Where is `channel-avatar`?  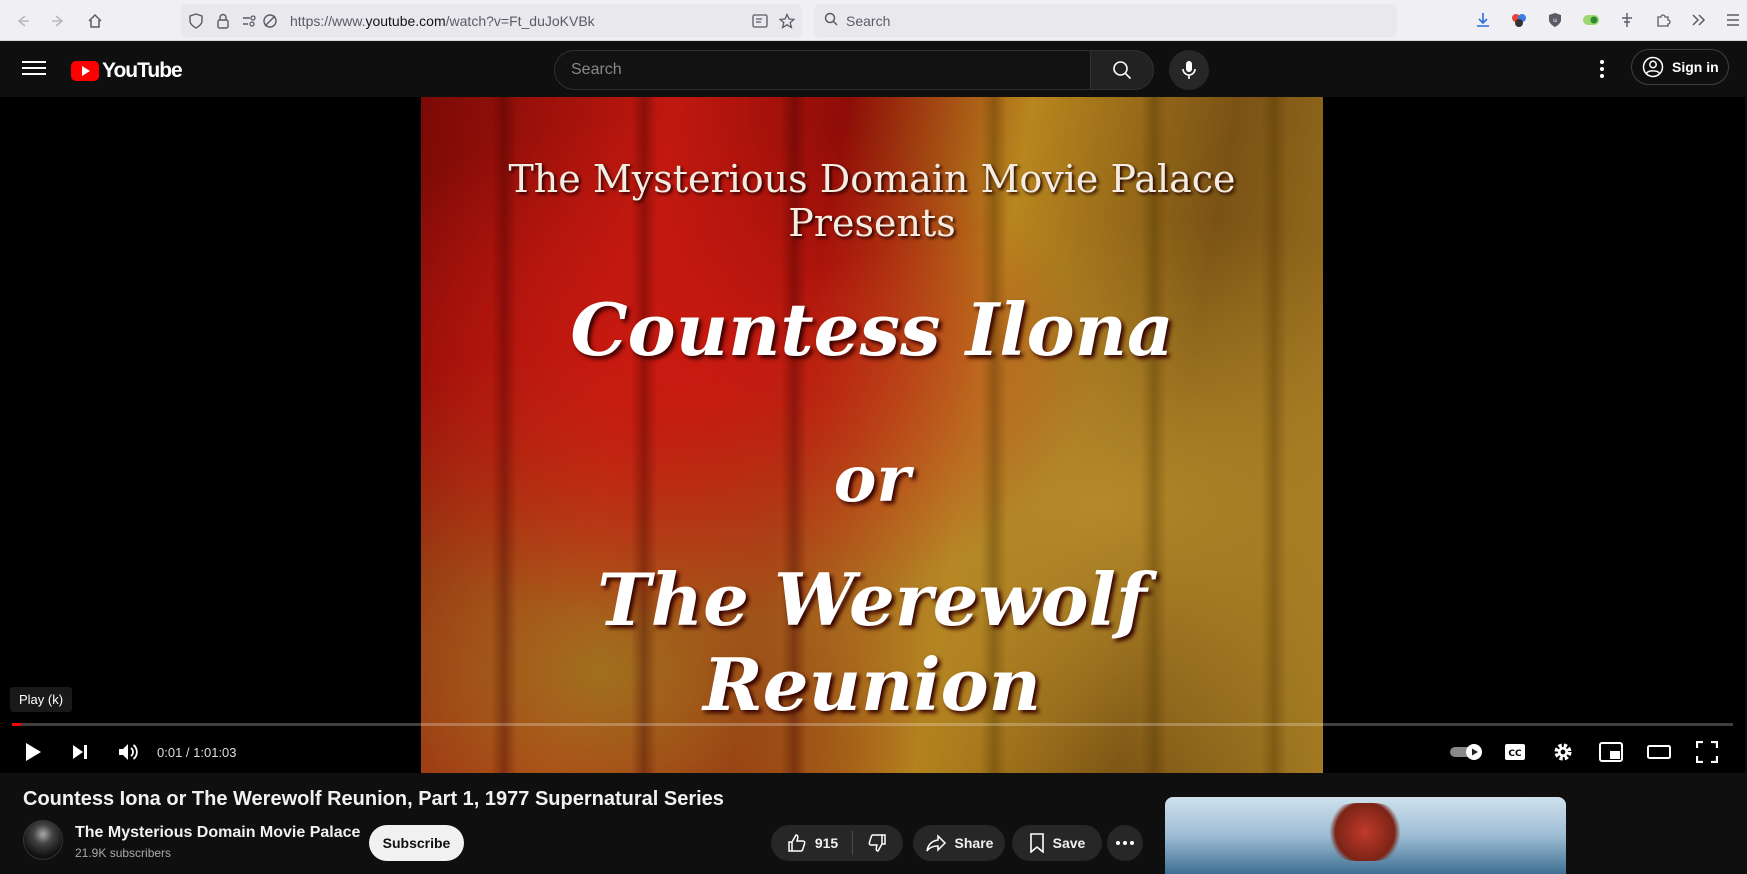 channel-avatar is located at coordinates (43, 840).